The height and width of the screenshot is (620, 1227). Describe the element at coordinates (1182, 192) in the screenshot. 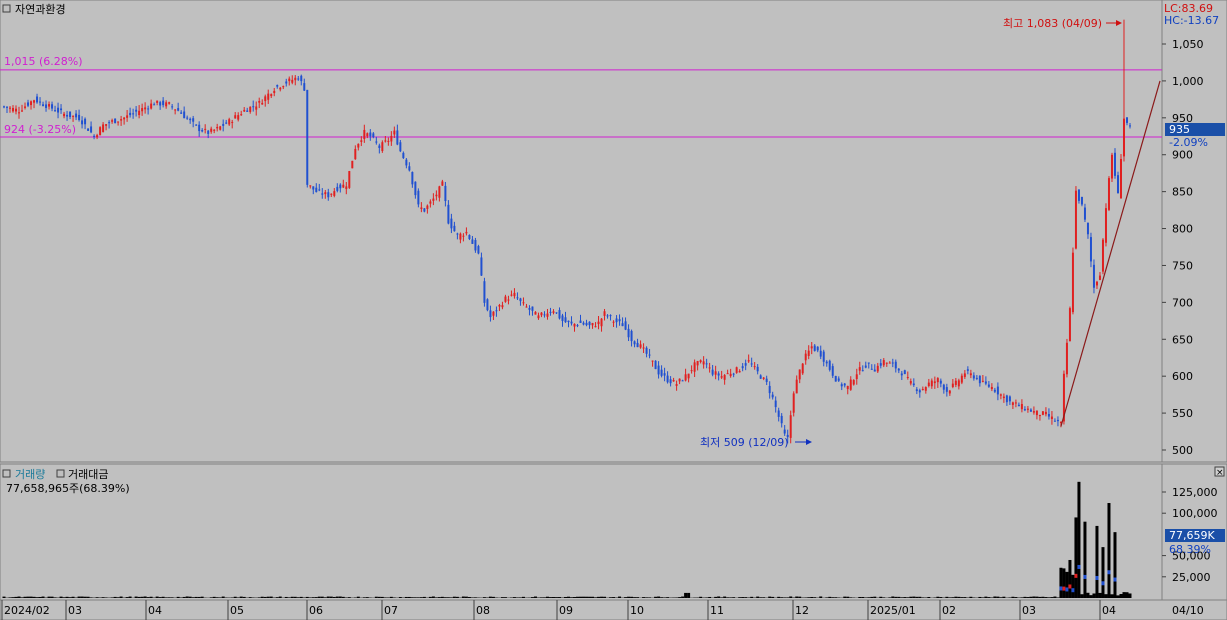

I see `price-tick-label: 850` at that location.